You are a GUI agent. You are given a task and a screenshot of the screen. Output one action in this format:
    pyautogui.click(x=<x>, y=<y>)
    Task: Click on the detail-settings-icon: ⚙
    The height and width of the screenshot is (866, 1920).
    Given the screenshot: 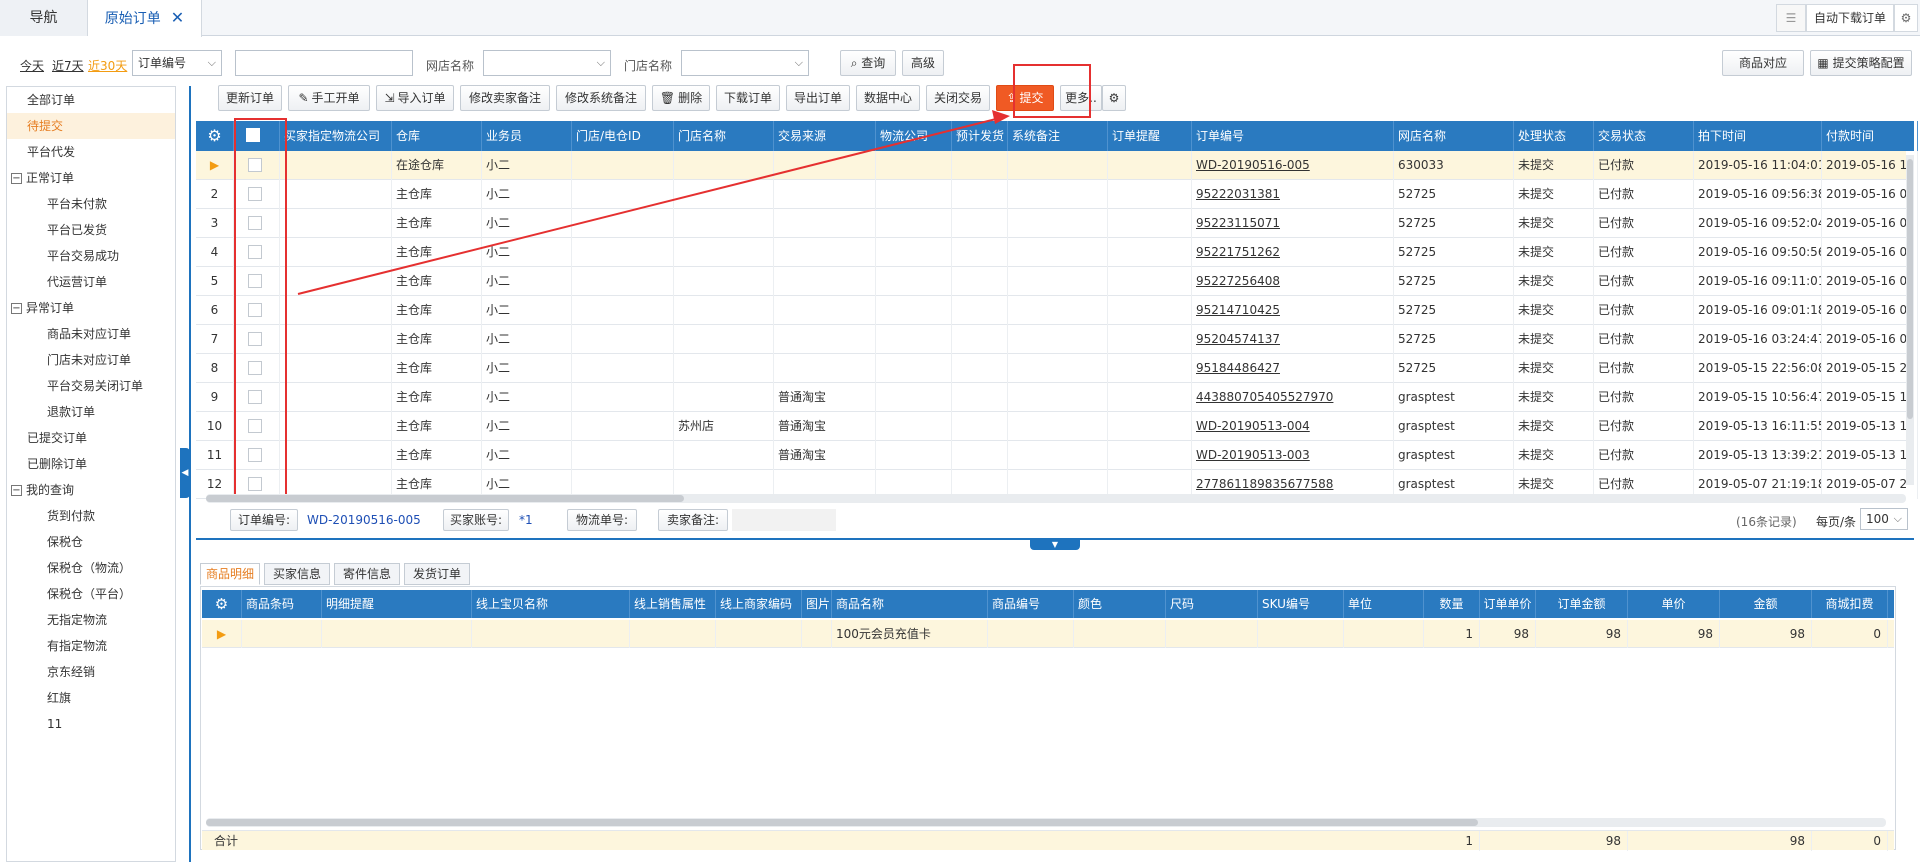 What is the action you would take?
    pyautogui.click(x=222, y=604)
    